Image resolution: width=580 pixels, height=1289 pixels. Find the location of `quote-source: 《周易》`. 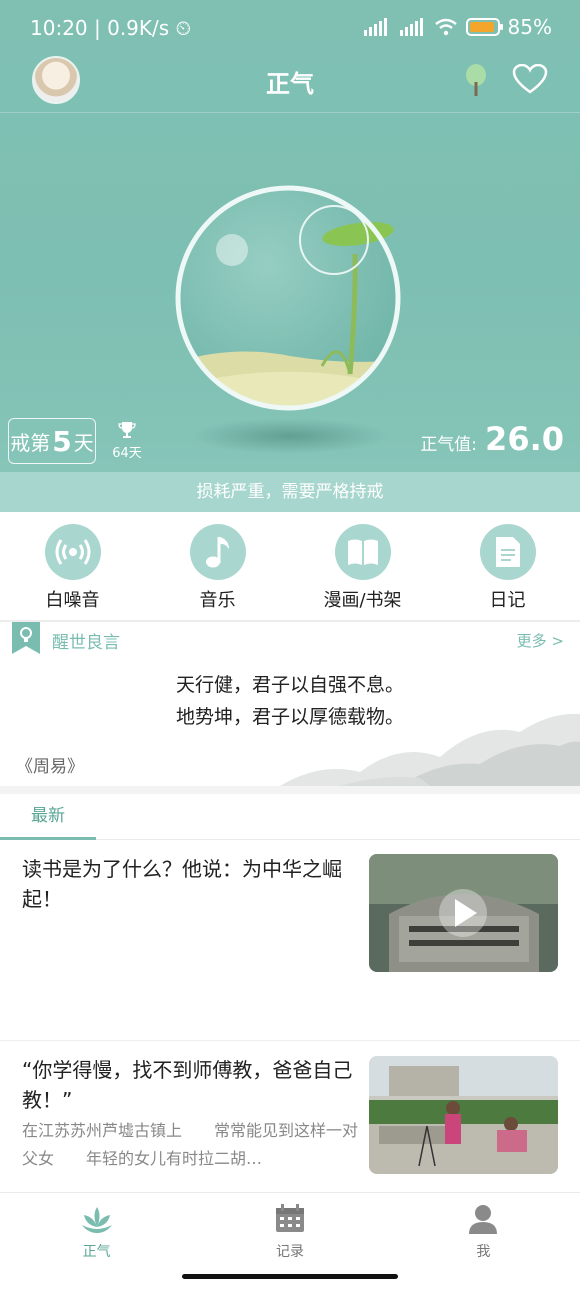

quote-source: 《周易》 is located at coordinates (50, 767).